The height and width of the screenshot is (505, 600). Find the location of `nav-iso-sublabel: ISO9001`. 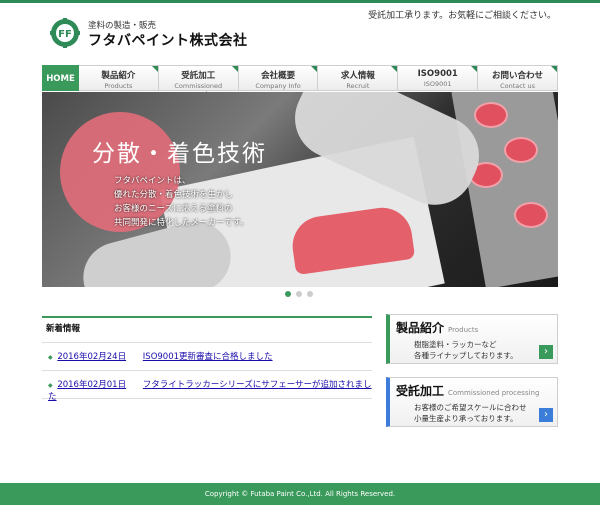

nav-iso-sublabel: ISO9001 is located at coordinates (437, 84).